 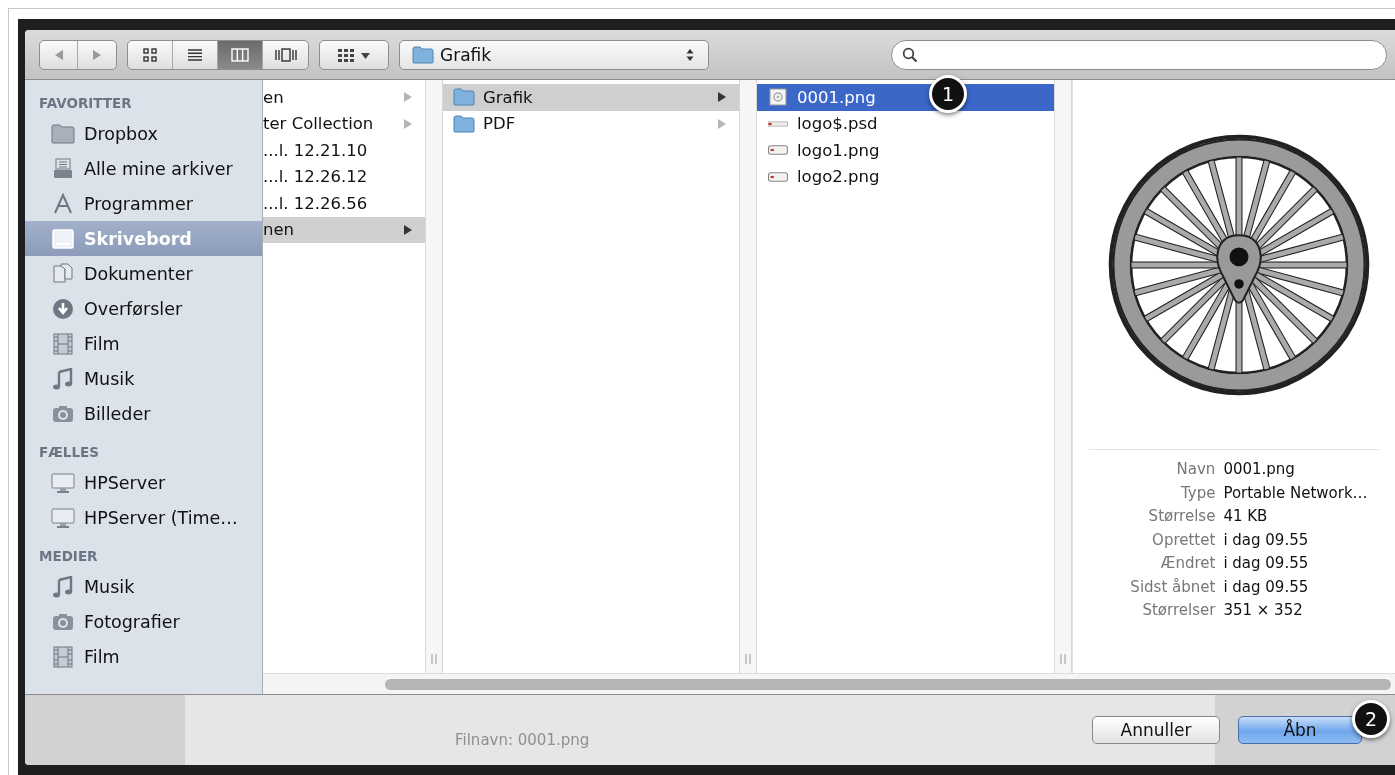 I want to click on sidebar-item: Programmer, so click(x=143, y=203).